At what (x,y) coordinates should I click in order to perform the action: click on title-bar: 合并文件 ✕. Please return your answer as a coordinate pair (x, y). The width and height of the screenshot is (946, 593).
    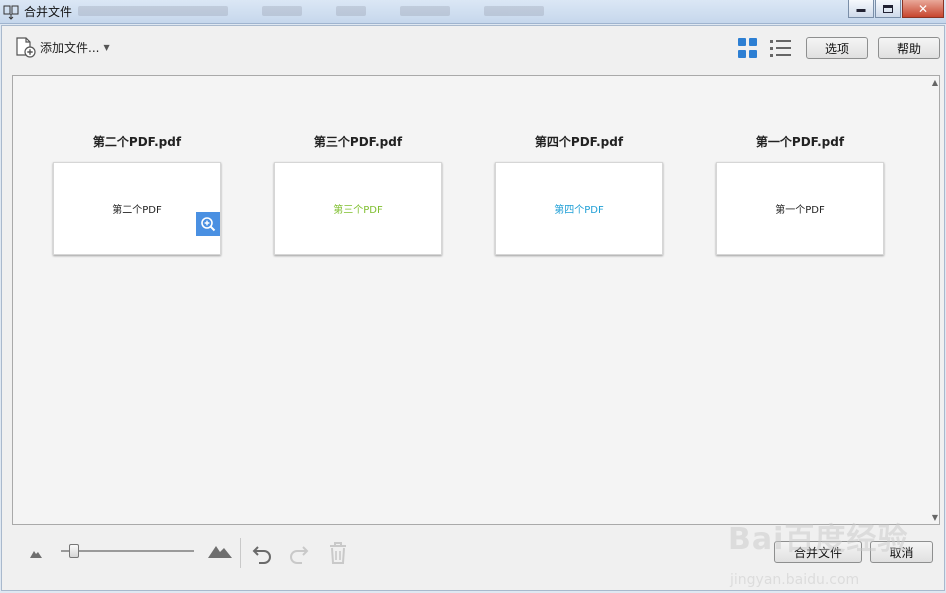
    Looking at the image, I should click on (473, 12).